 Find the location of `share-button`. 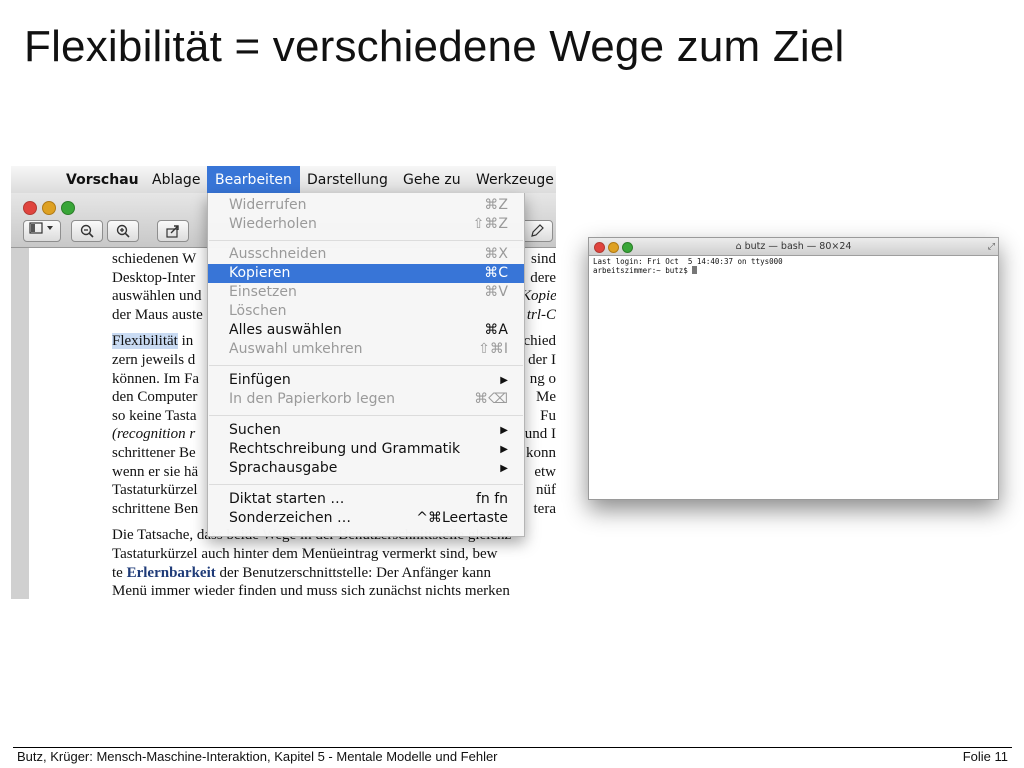

share-button is located at coordinates (173, 231).